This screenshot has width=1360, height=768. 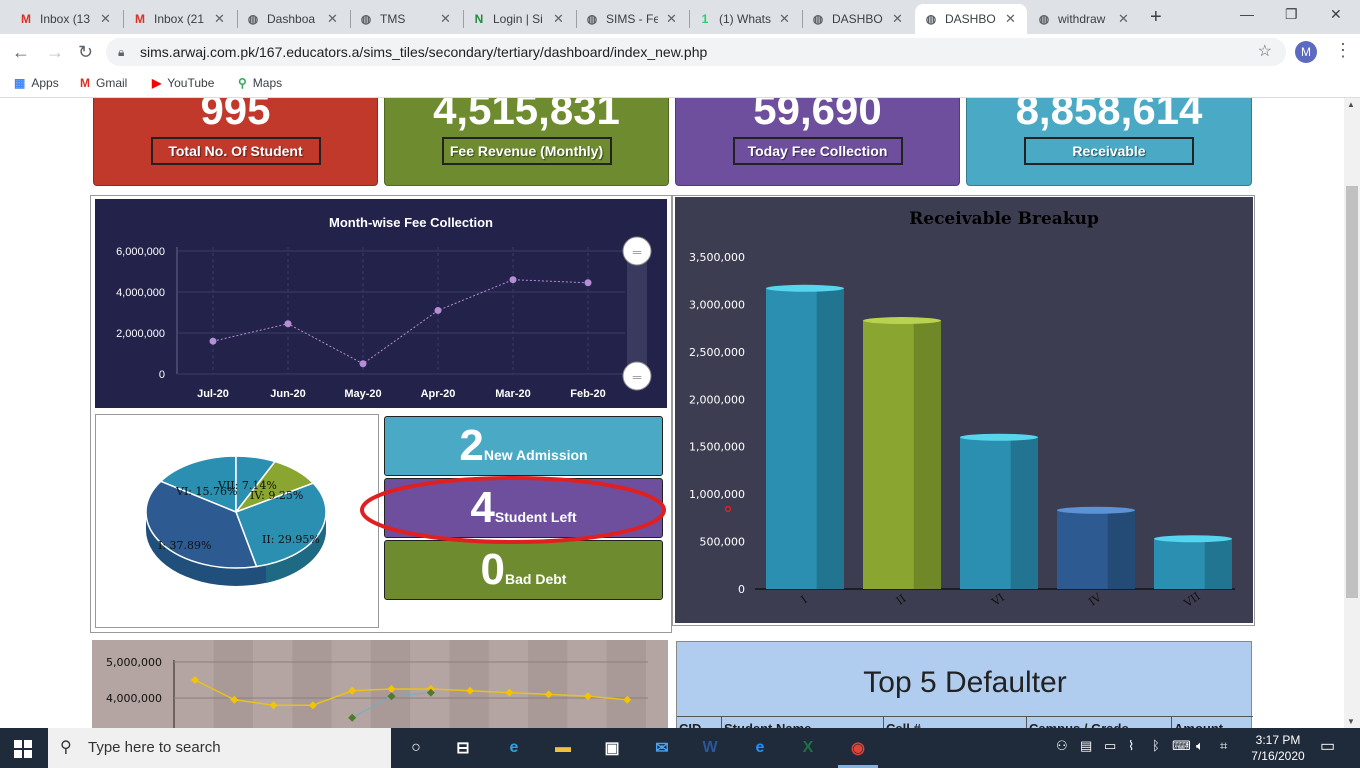 What do you see at coordinates (512, 394) in the screenshot?
I see `x-tick-label: Mar-20` at bounding box center [512, 394].